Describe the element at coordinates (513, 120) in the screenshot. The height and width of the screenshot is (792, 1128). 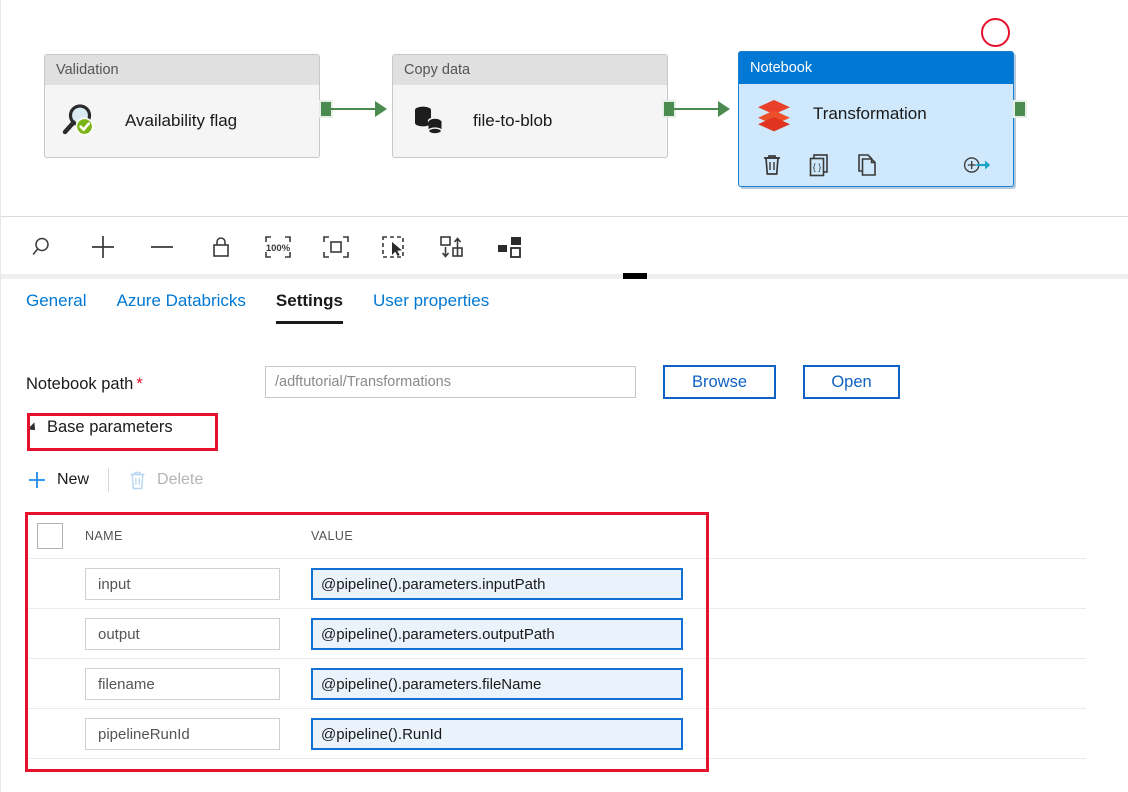
I see `activity-name: file-to-blob` at that location.